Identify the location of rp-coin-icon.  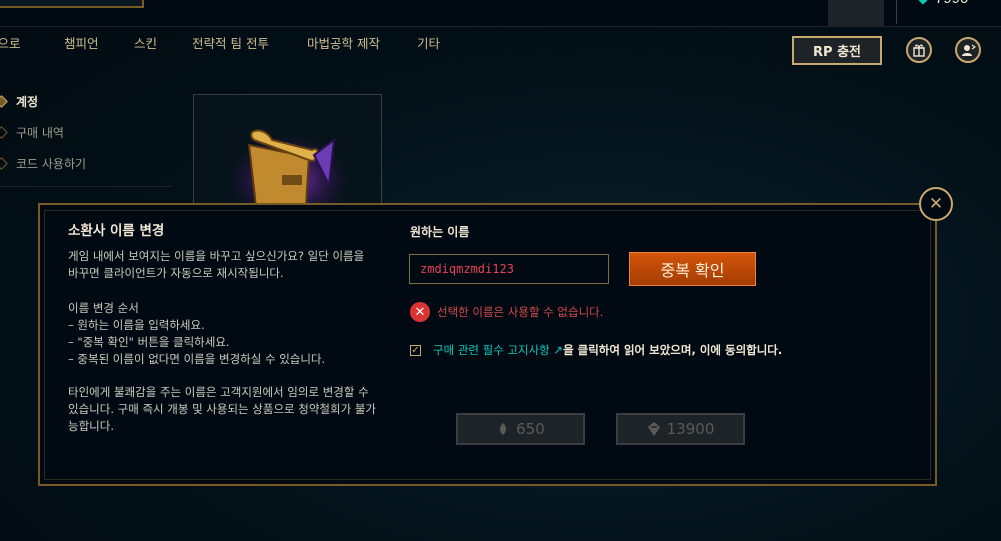
(503, 429).